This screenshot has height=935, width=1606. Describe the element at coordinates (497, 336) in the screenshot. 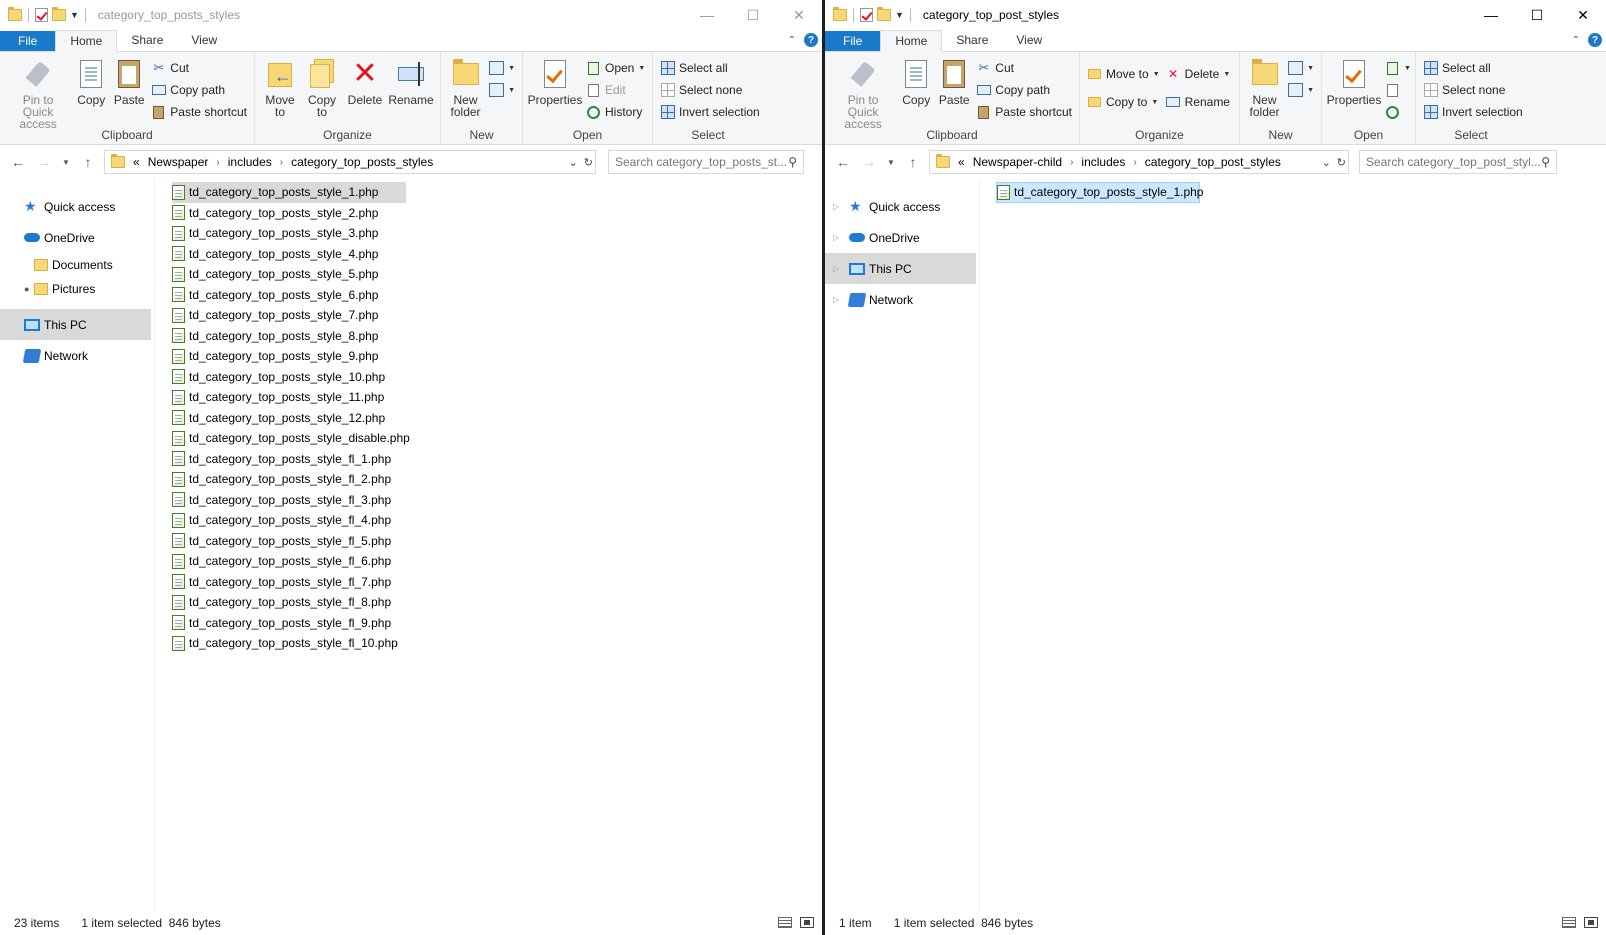

I see `file-row: td_category_top_posts_style_8.php` at that location.